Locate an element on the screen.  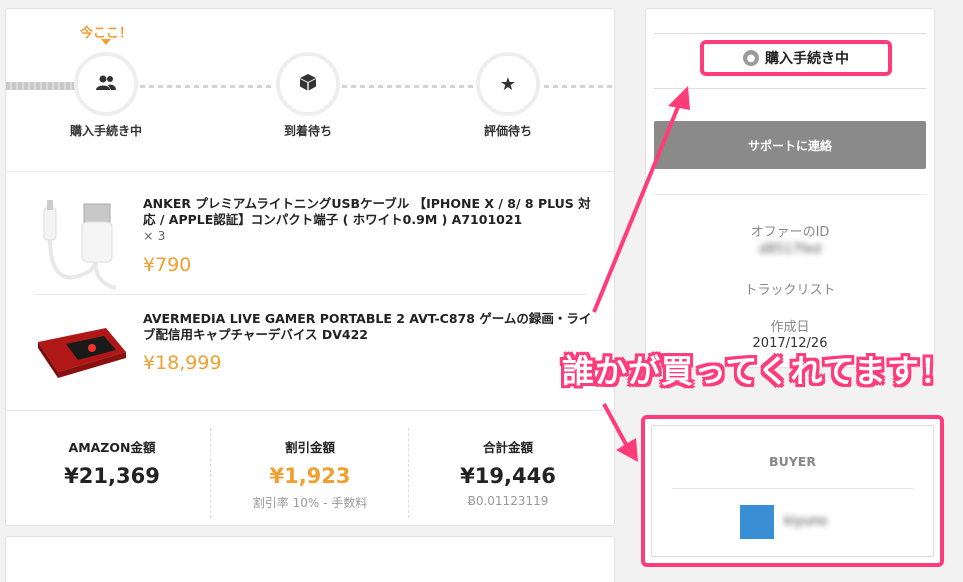
avatar is located at coordinates (757, 522).